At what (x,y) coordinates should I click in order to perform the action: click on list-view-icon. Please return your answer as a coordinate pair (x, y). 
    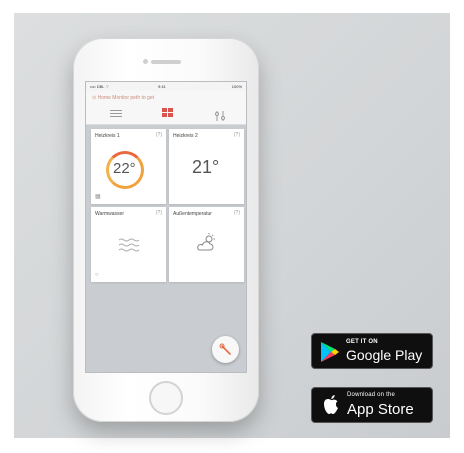
    Looking at the image, I should click on (116, 113).